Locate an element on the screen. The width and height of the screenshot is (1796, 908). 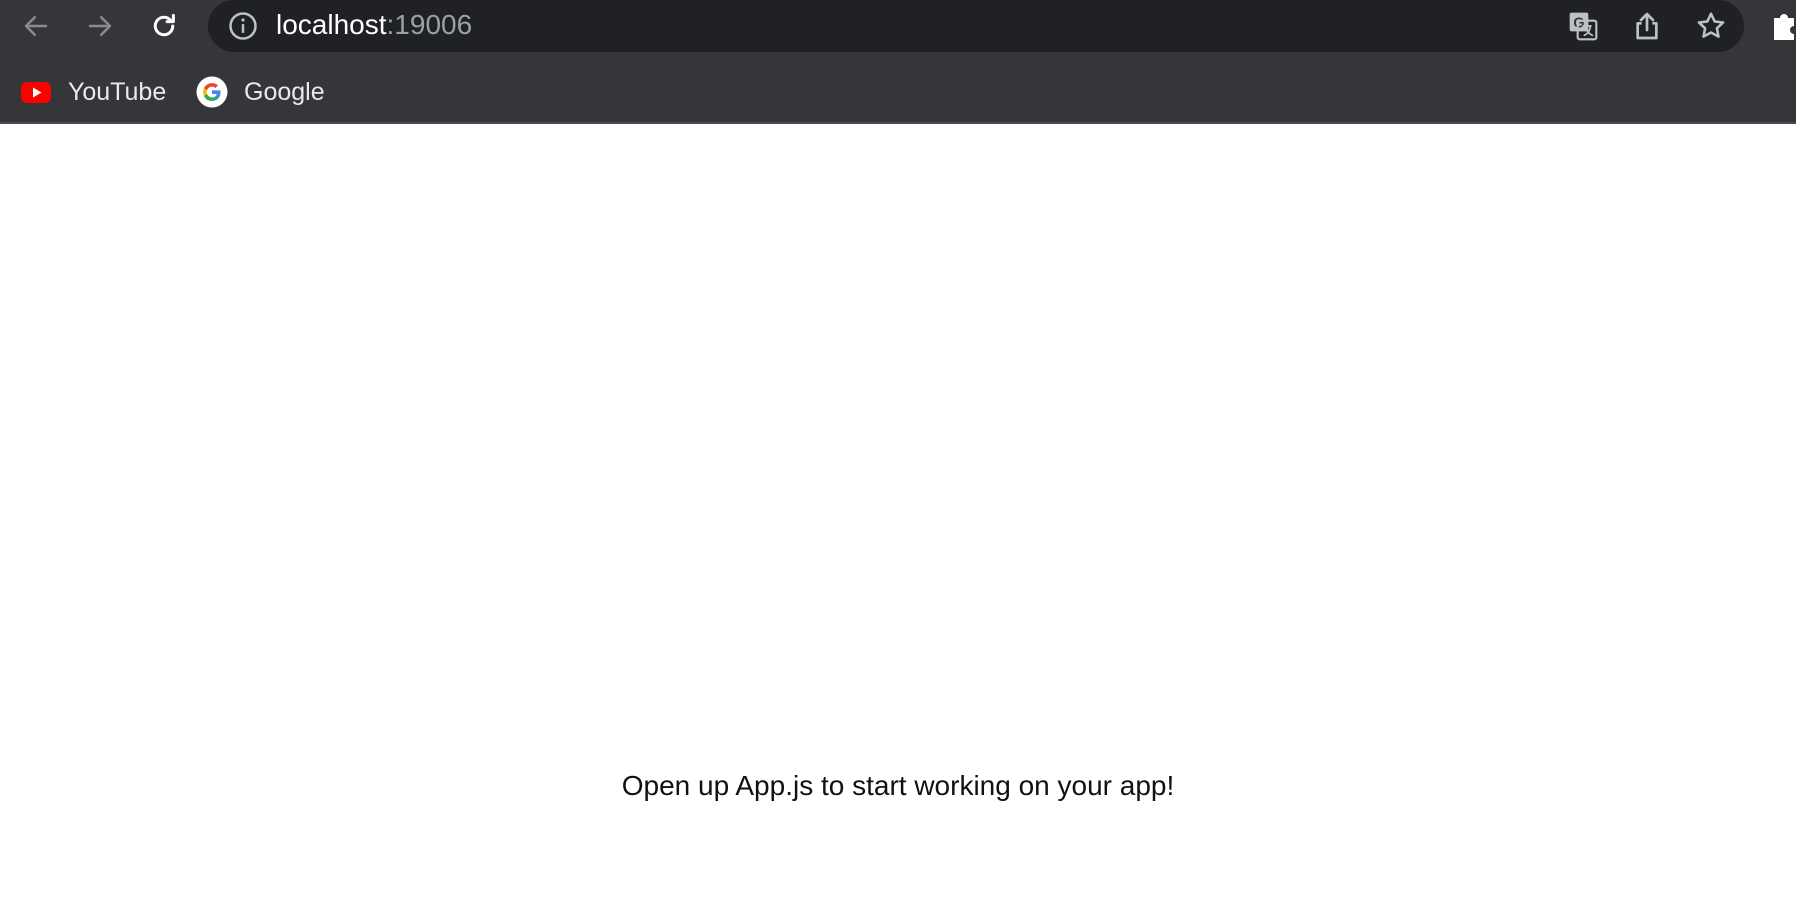
bookmark-label: Google is located at coordinates (284, 91).